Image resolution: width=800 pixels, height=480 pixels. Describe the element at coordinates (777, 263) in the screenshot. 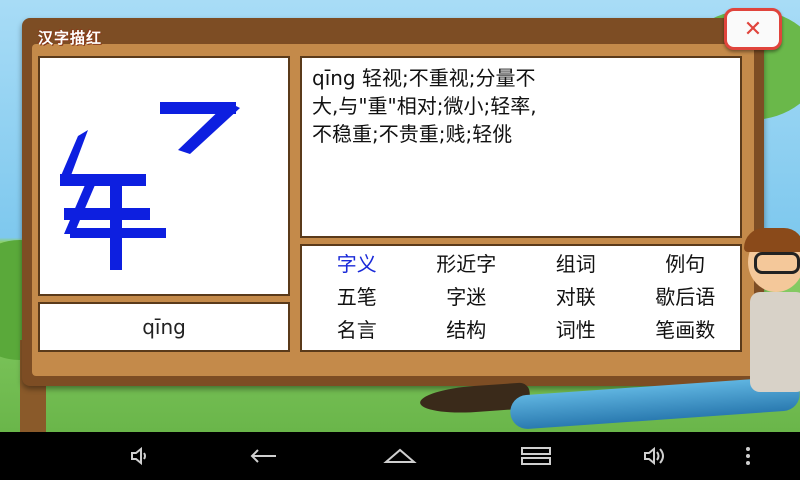

I see `cartoon-kid-glasses` at that location.